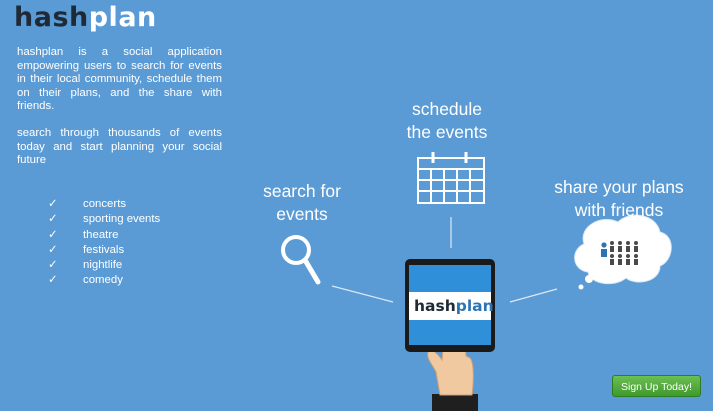 Image resolution: width=713 pixels, height=411 pixels. I want to click on share-plans-label: share your plans with friends, so click(619, 199).